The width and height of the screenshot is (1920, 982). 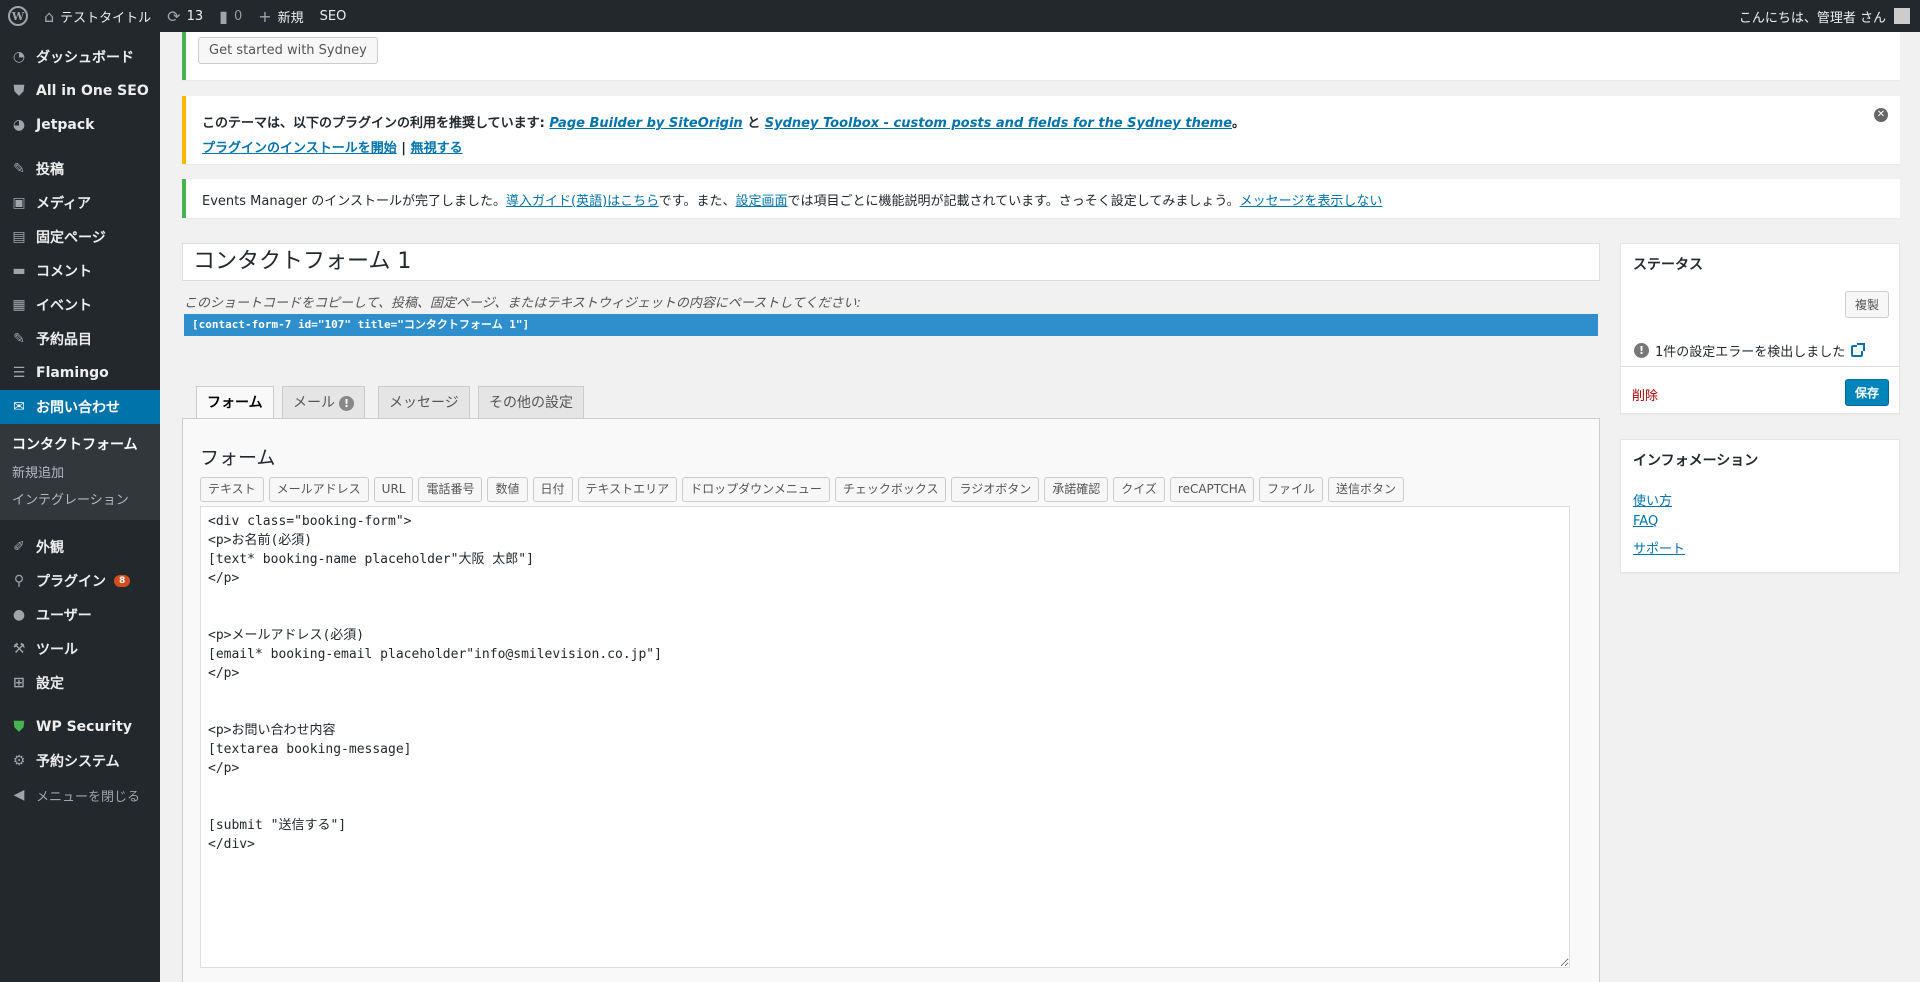 What do you see at coordinates (333, 16) in the screenshot?
I see `seo-menu: SEO` at bounding box center [333, 16].